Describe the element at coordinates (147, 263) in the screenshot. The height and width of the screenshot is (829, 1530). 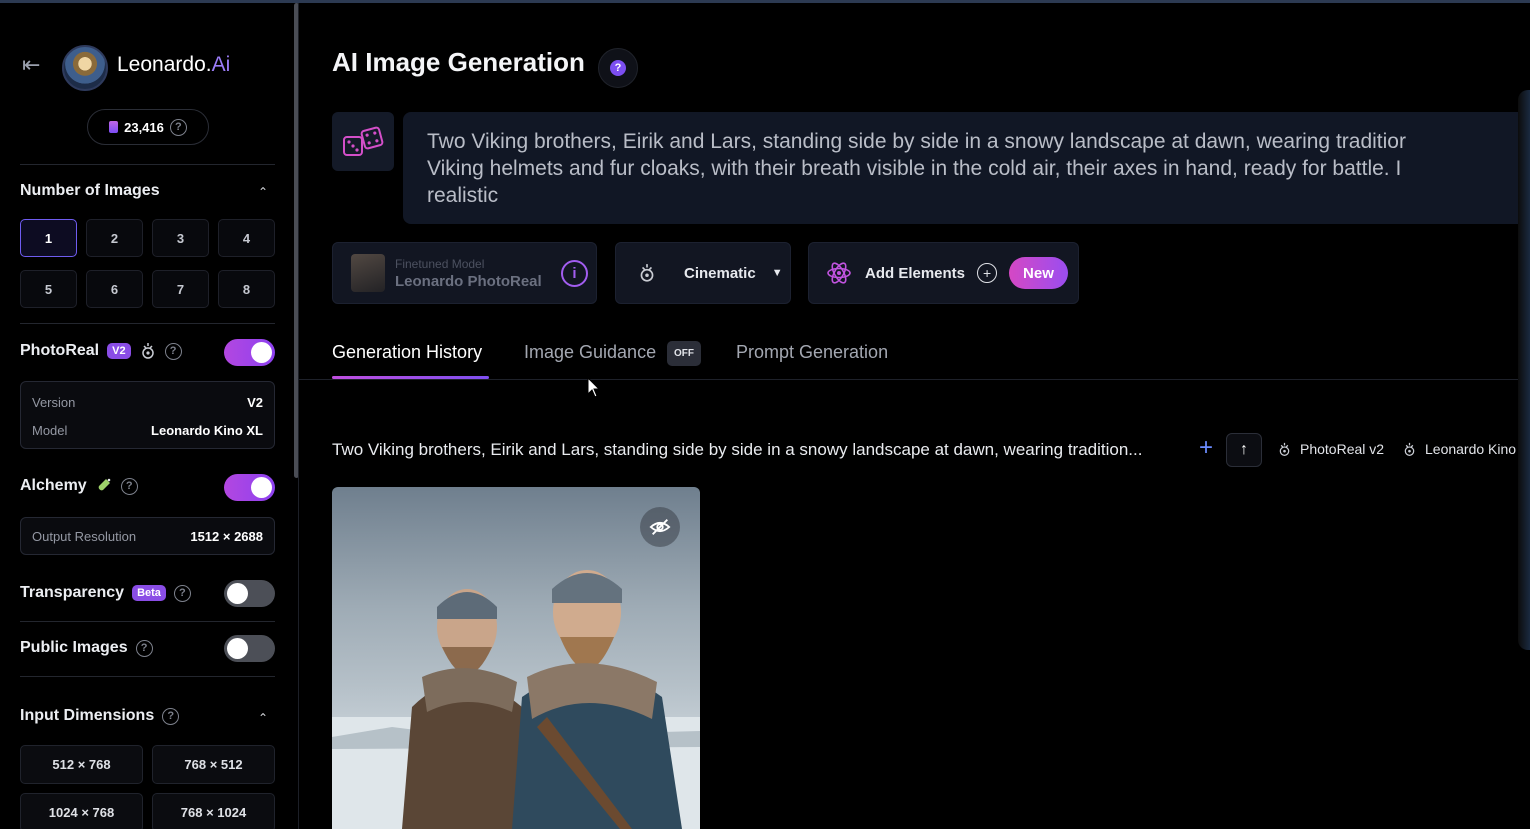
I see `number-of-images-grid: 1 2 3 4 5 6 7 8` at that location.